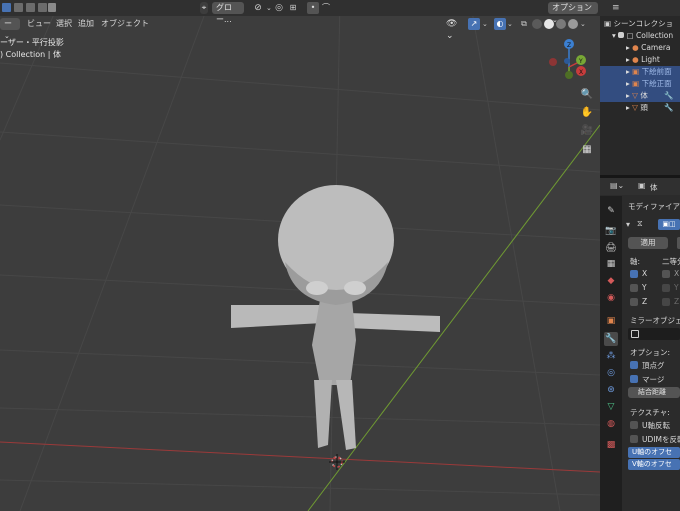 The height and width of the screenshot is (511, 680). Describe the element at coordinates (52, 7) in the screenshot. I see `select-intersect-icon` at that location.